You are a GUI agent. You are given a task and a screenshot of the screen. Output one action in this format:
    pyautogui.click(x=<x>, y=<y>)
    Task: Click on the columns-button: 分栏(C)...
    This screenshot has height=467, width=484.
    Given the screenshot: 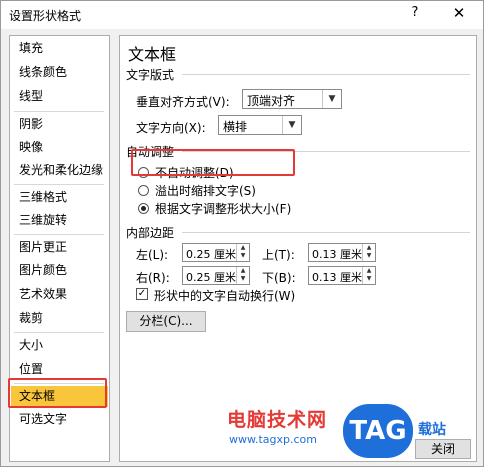 What is the action you would take?
    pyautogui.click(x=166, y=321)
    